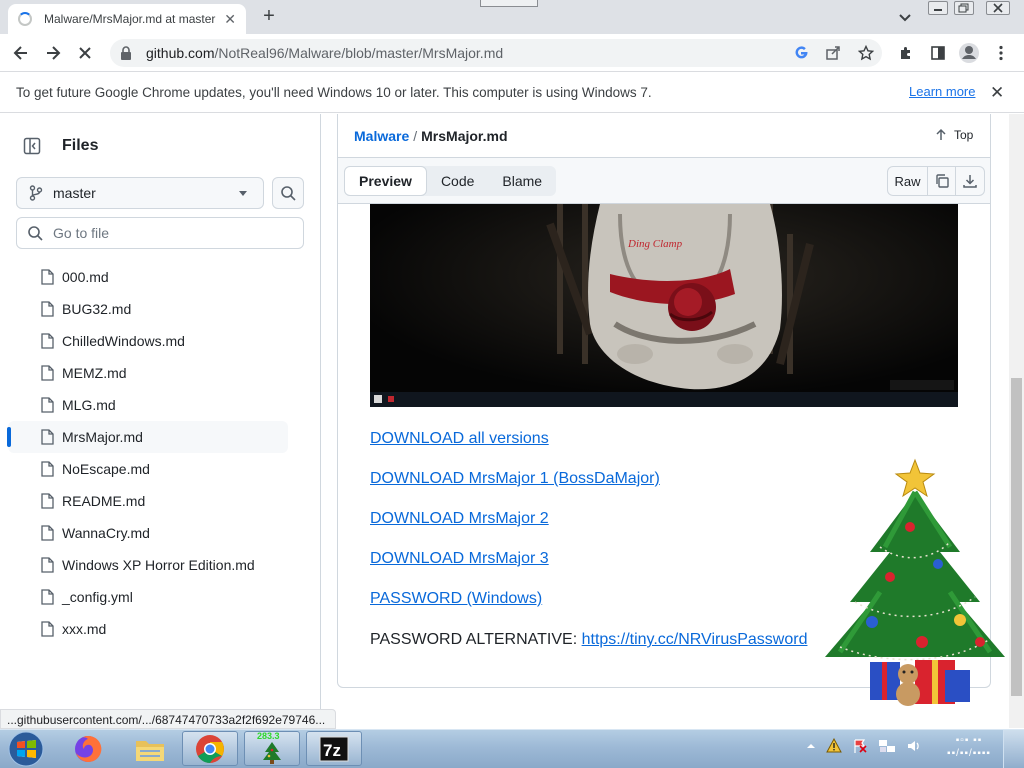  Describe the element at coordinates (21, 53) in the screenshot. I see `back-button` at that location.